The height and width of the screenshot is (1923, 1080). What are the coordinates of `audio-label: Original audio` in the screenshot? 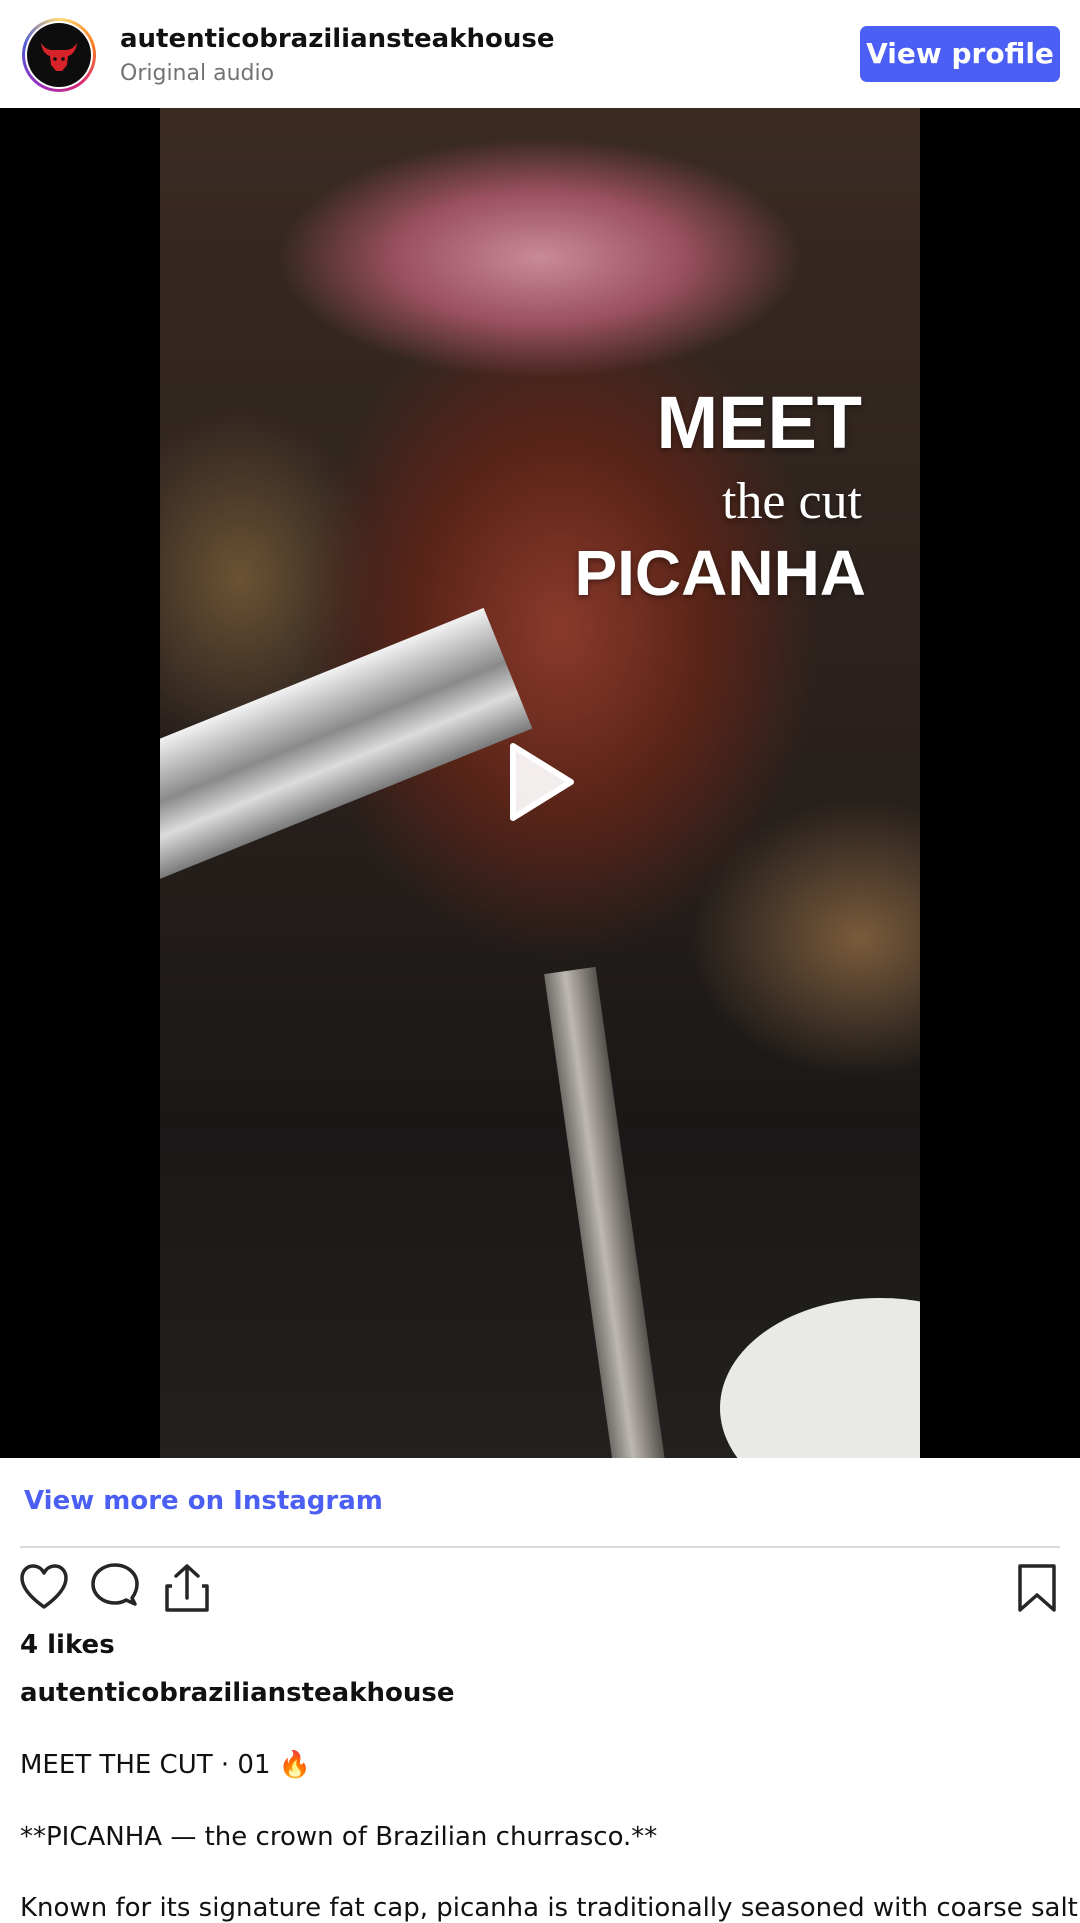 It's located at (197, 73).